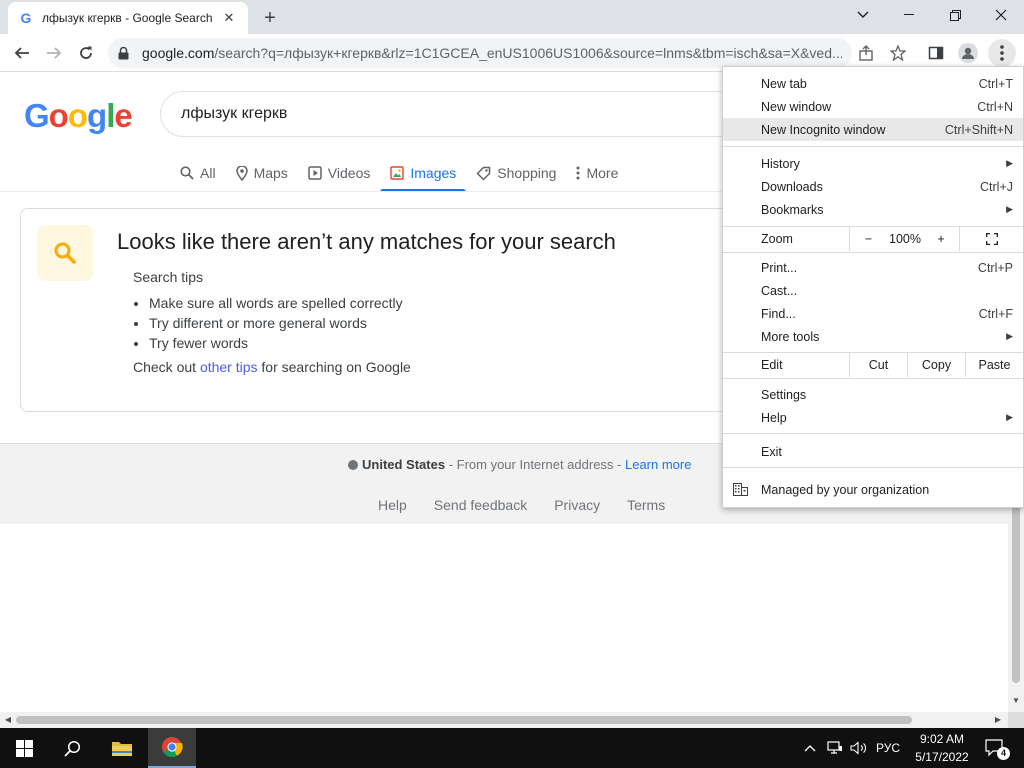  Describe the element at coordinates (1016, 720) in the screenshot. I see `scrollbar-corner` at that location.